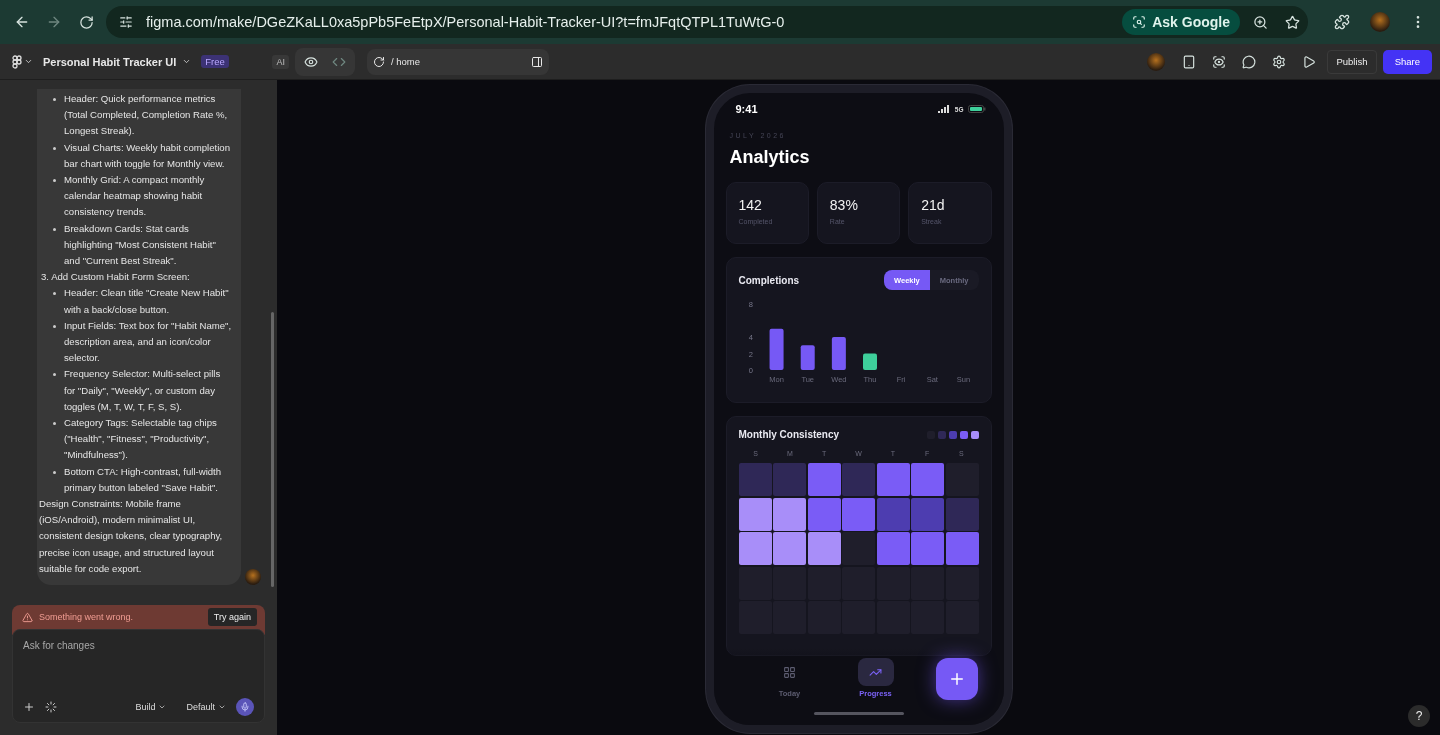 The height and width of the screenshot is (735, 1440). I want to click on microphone-icon, so click(245, 707).